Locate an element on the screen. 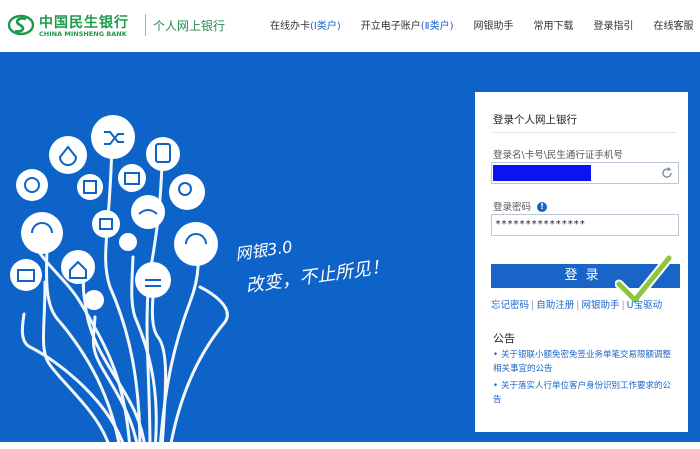  nav-label: 开立电子账户 is located at coordinates (390, 26).